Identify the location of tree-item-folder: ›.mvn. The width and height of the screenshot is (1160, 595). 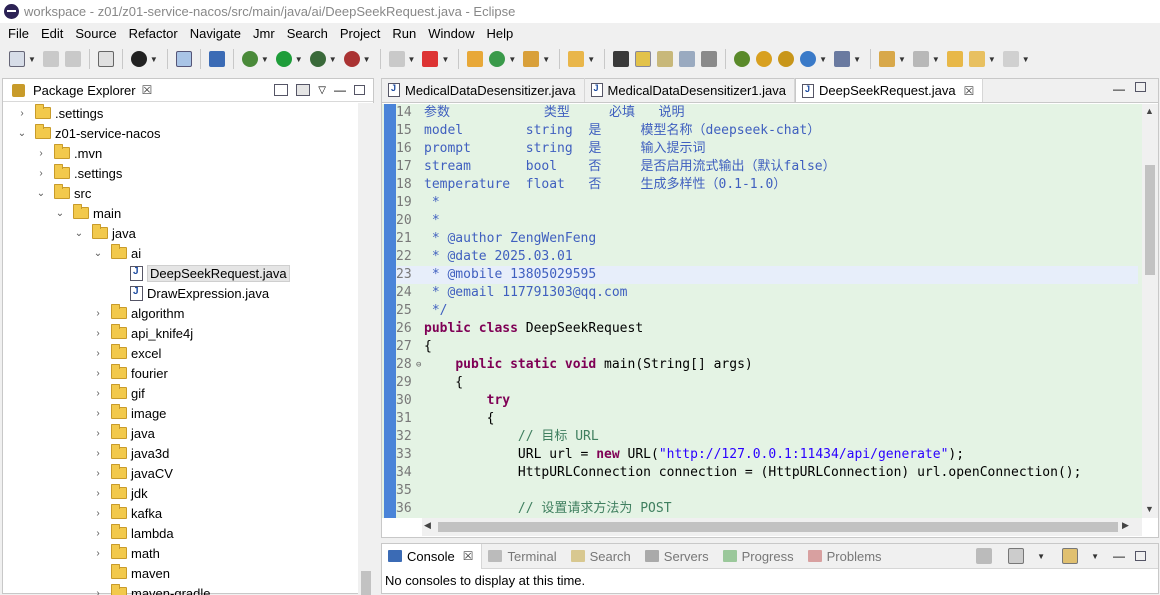
(68, 153).